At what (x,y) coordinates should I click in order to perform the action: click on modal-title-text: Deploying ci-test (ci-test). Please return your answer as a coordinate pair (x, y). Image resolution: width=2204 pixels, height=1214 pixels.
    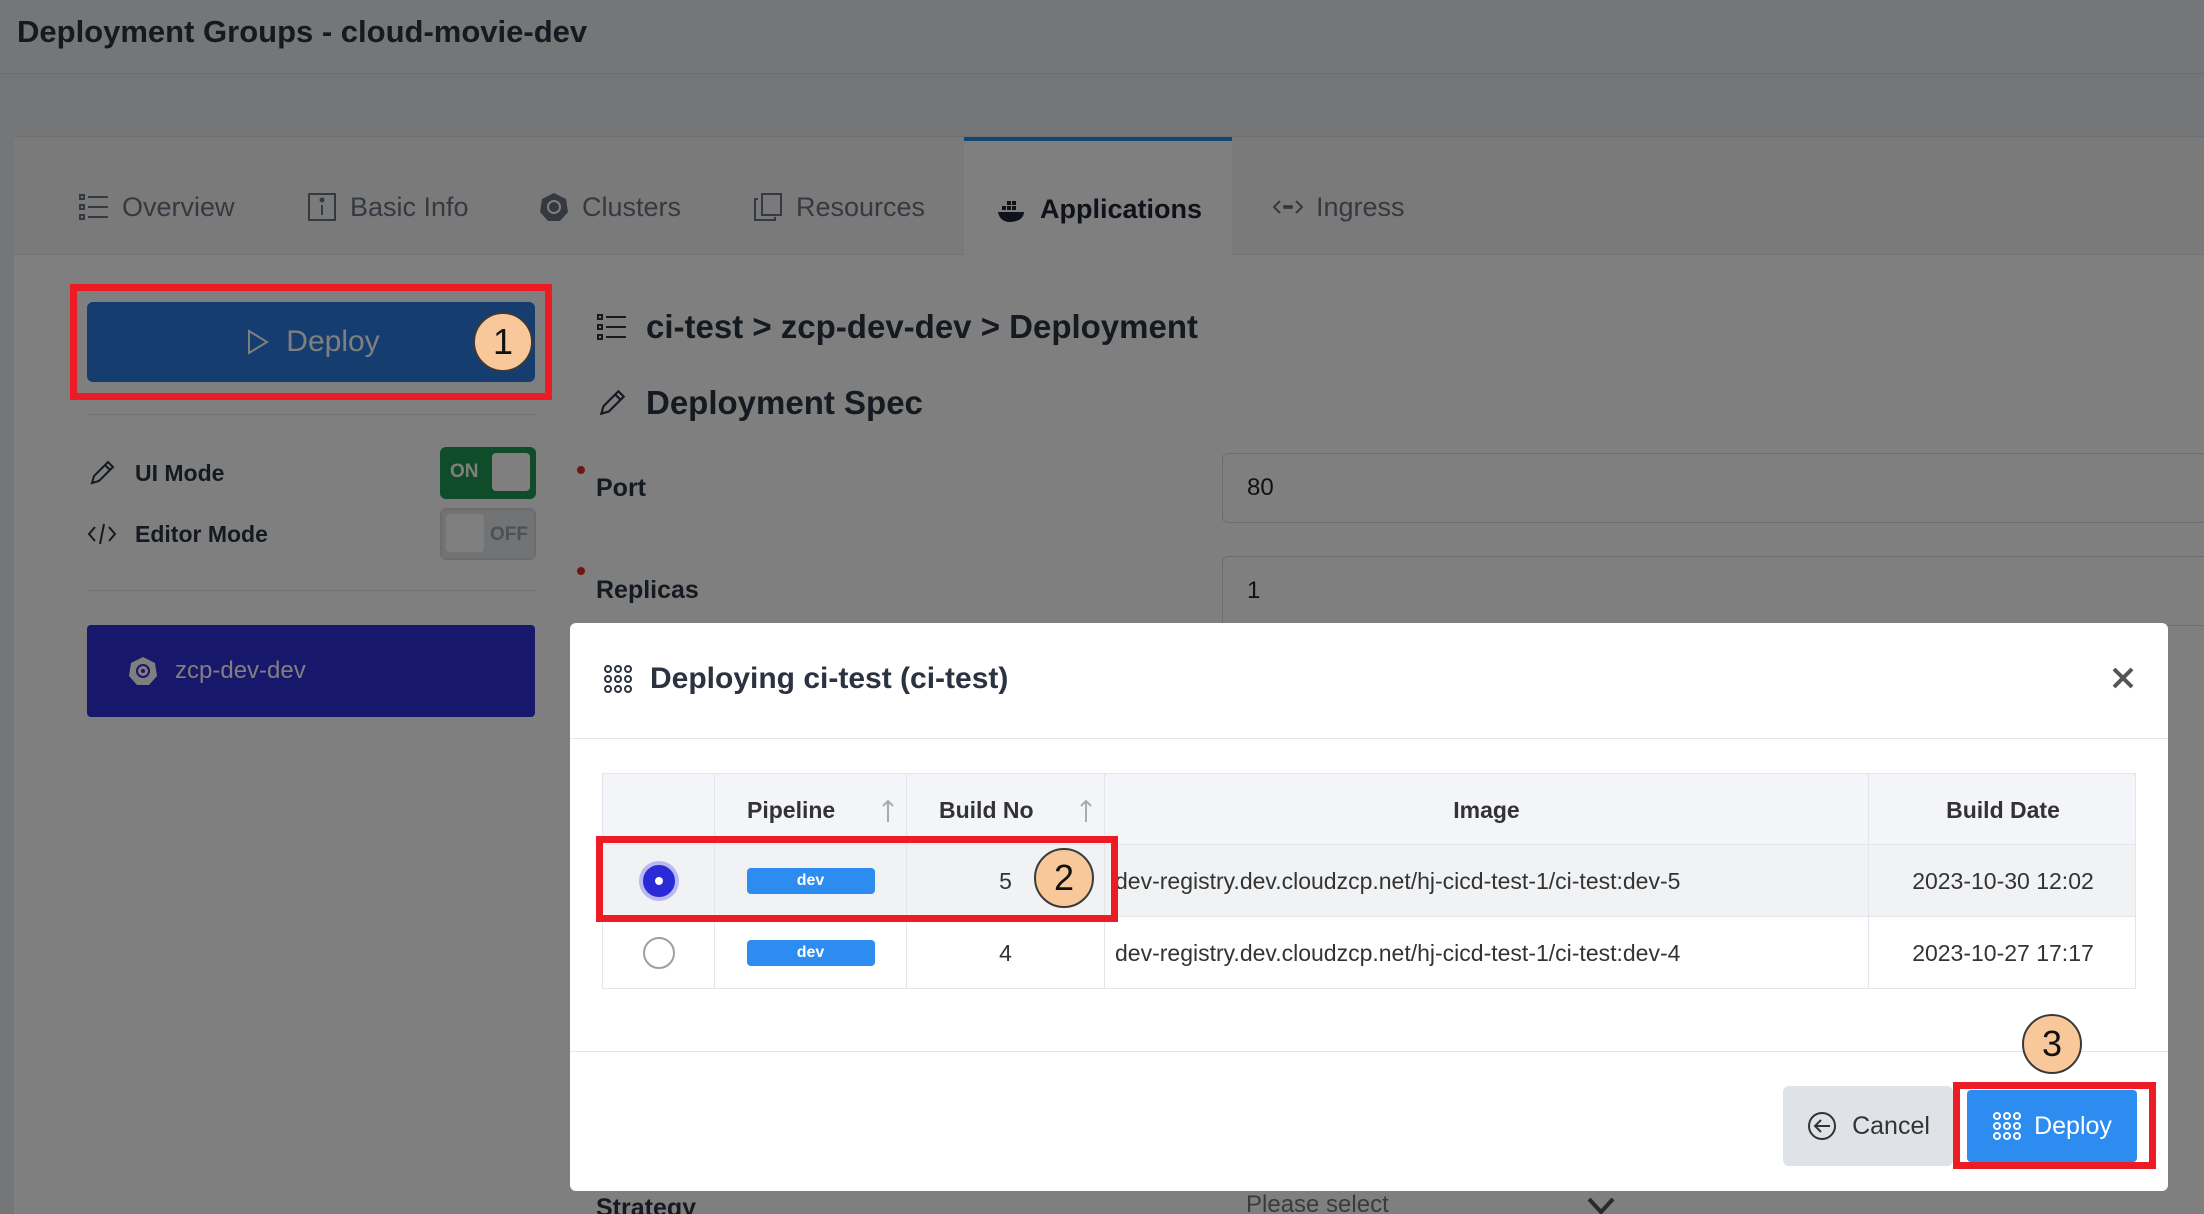
    Looking at the image, I should click on (829, 678).